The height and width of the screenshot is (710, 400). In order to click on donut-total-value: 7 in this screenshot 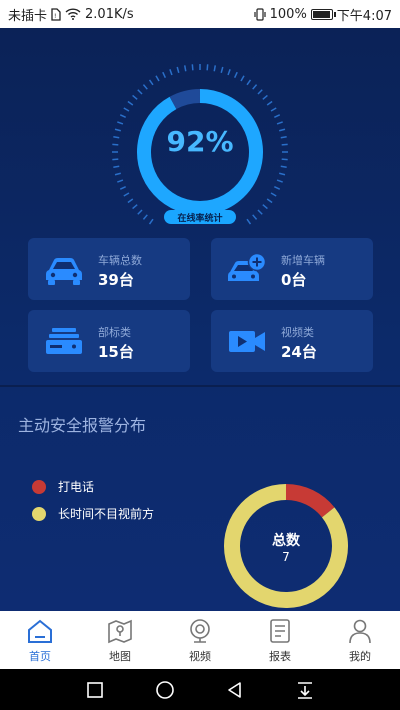, I will do `click(286, 557)`.